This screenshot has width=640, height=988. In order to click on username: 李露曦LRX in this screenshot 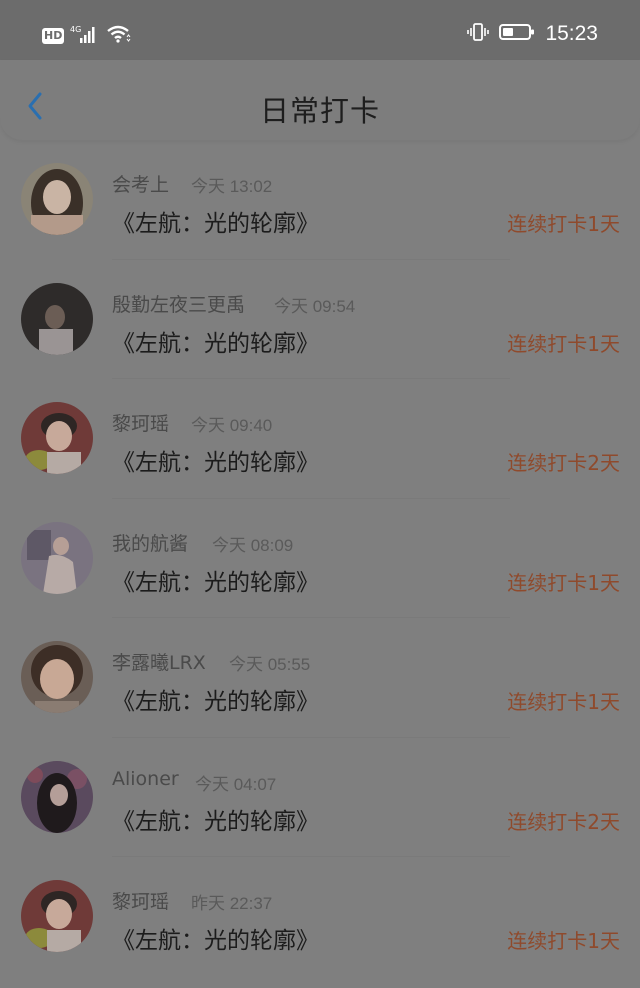, I will do `click(159, 663)`.